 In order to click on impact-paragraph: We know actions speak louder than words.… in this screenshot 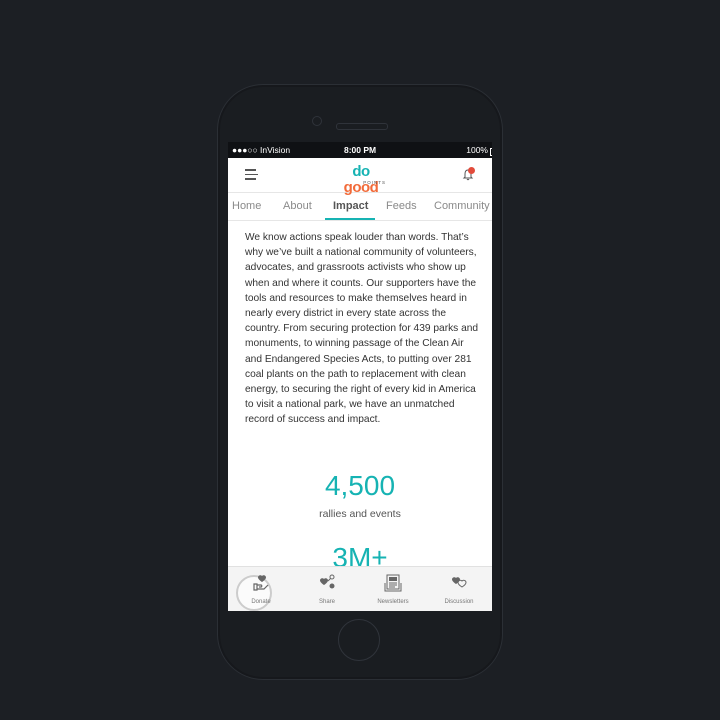, I will do `click(362, 329)`.